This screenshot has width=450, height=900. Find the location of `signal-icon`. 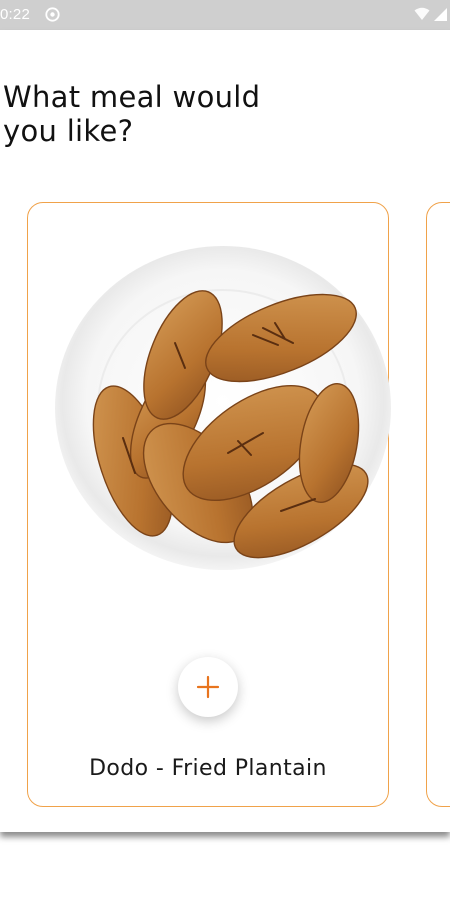

signal-icon is located at coordinates (440, 14).